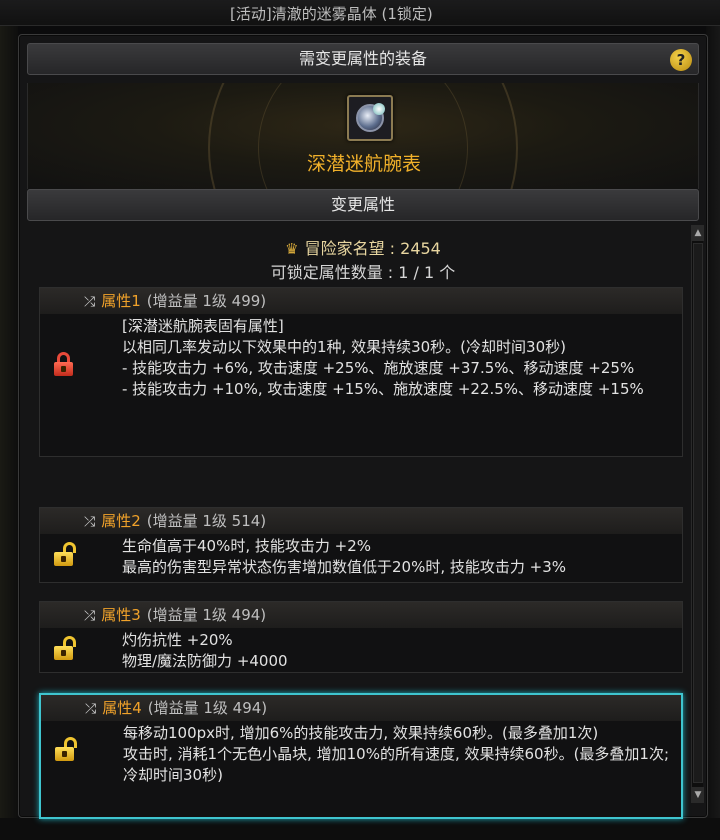  Describe the element at coordinates (698, 233) in the screenshot. I see `scroll-up-icon: ▲` at that location.